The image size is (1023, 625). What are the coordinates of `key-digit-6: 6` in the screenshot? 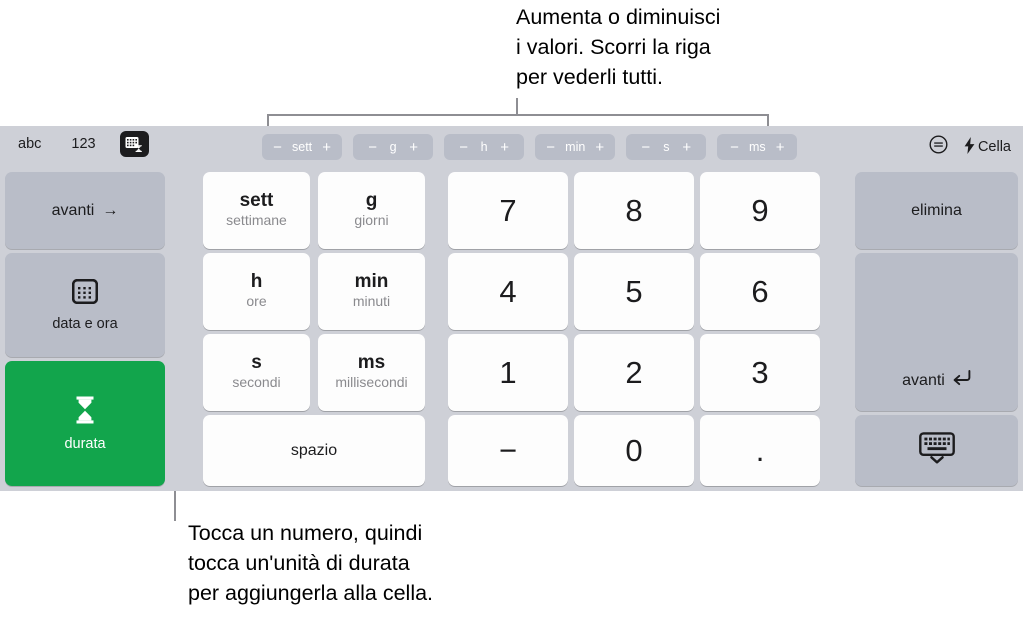 It's located at (760, 291).